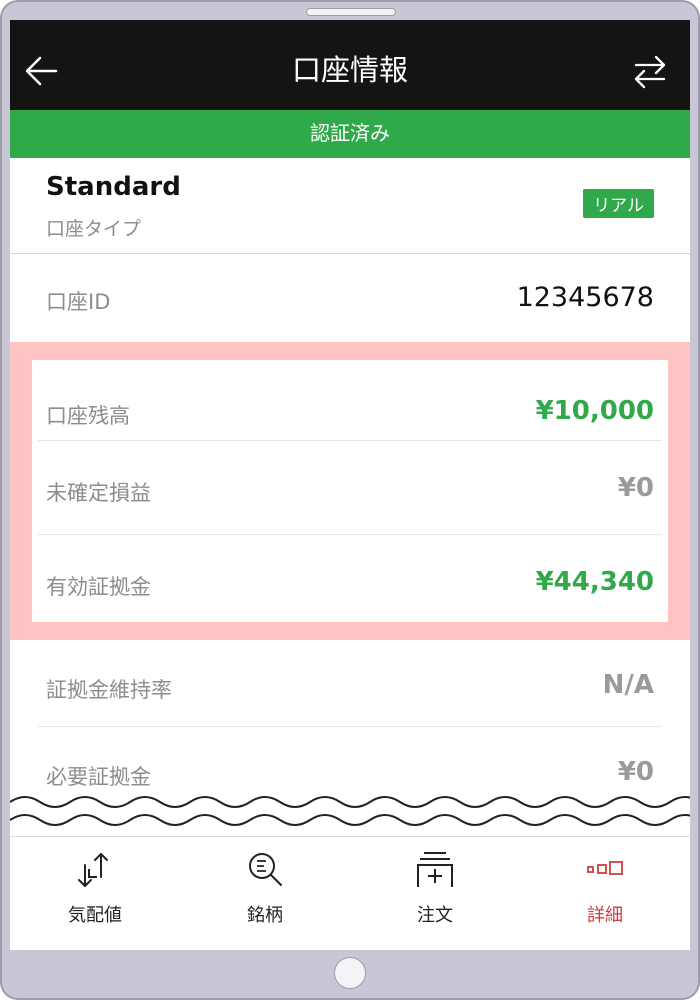 This screenshot has width=700, height=1000. What do you see at coordinates (435, 869) in the screenshot?
I see `order-icon` at bounding box center [435, 869].